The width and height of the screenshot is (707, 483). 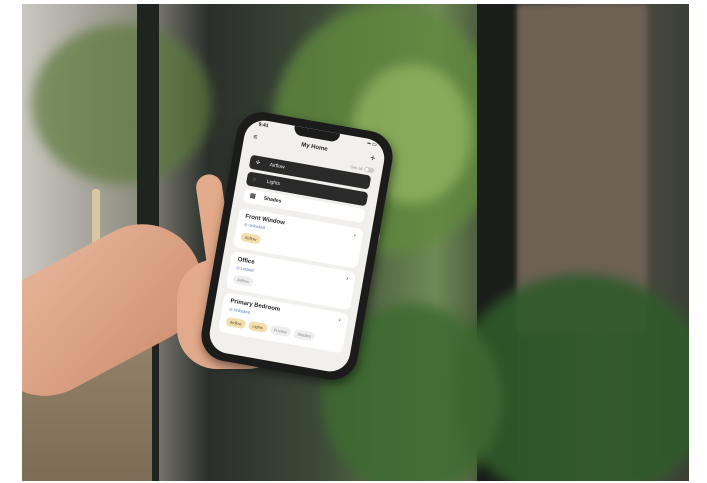 I want to click on chip-lights: Lights, so click(x=257, y=326).